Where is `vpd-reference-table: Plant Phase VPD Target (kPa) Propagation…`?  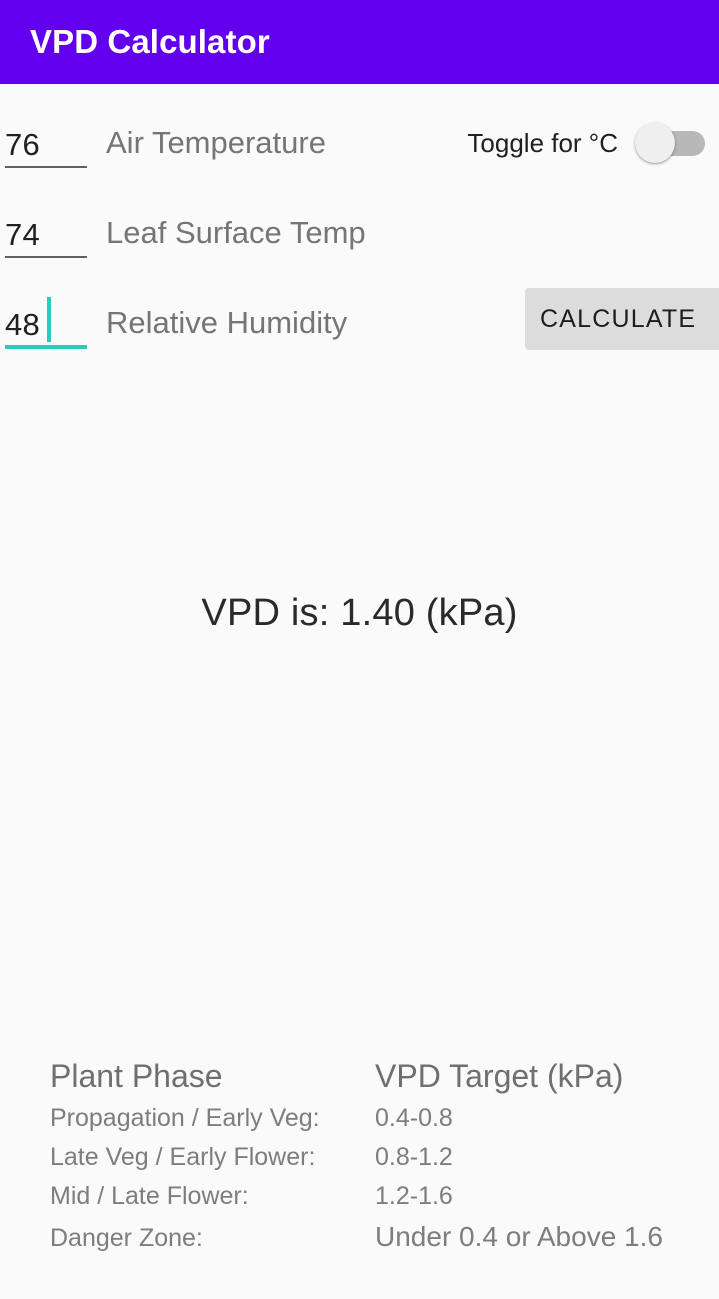 vpd-reference-table: Plant Phase VPD Target (kPa) Propagation… is located at coordinates (380, 1159).